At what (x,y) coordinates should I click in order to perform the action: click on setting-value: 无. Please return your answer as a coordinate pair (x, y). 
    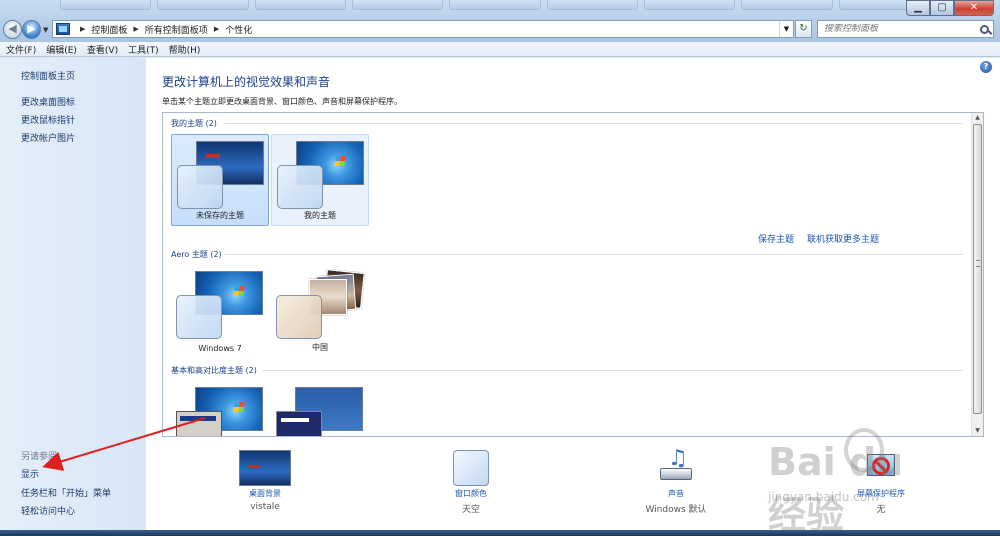
    Looking at the image, I should click on (881, 510).